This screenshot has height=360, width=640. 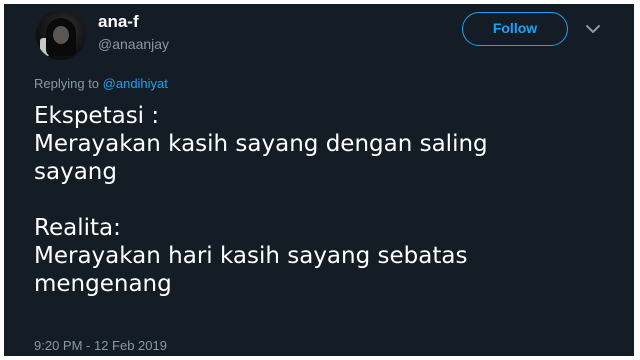 I want to click on tweet-timestamp: 9:20 PM - 12 Feb 2019, so click(x=100, y=345).